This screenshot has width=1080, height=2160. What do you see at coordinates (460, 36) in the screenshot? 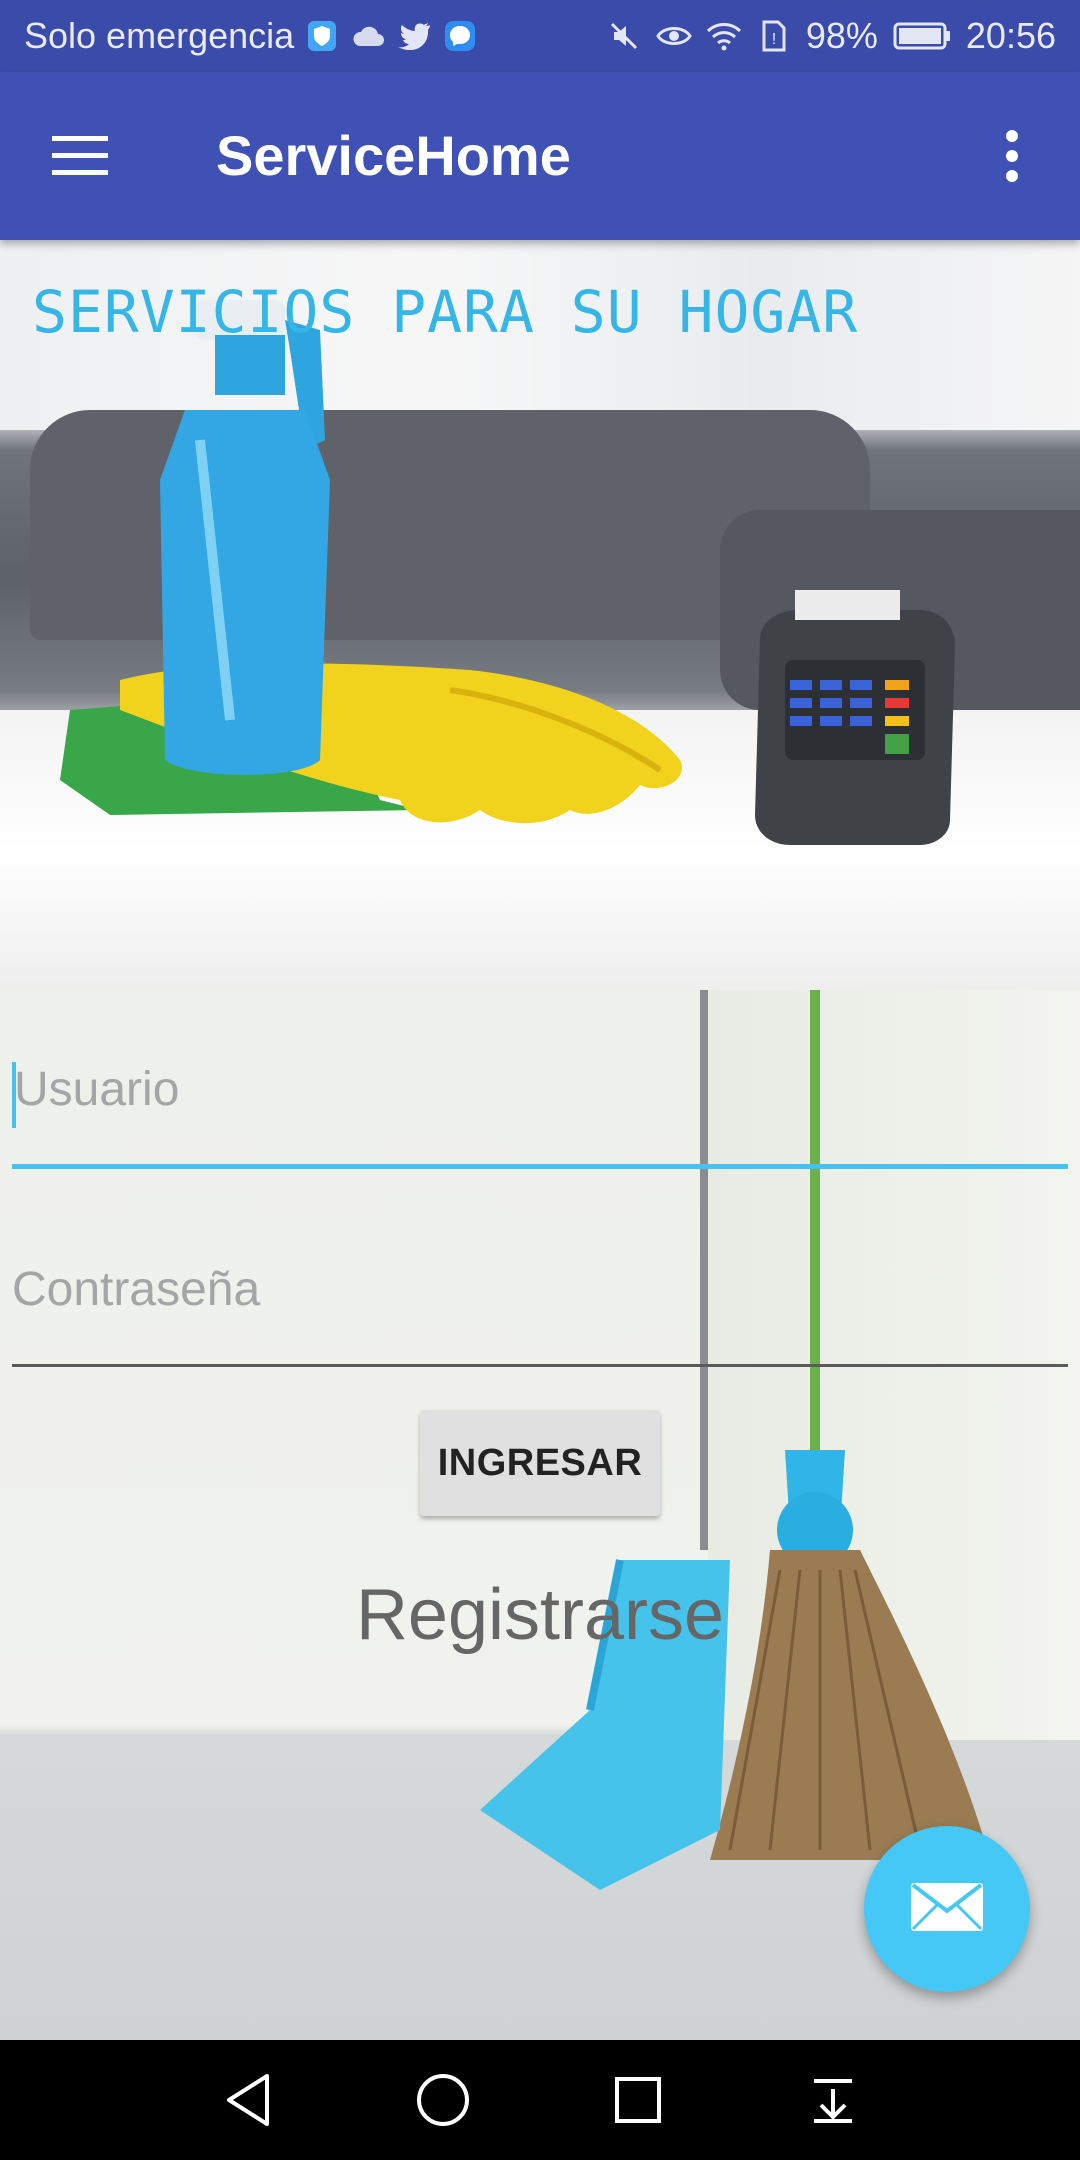
I see `messenger-icon` at bounding box center [460, 36].